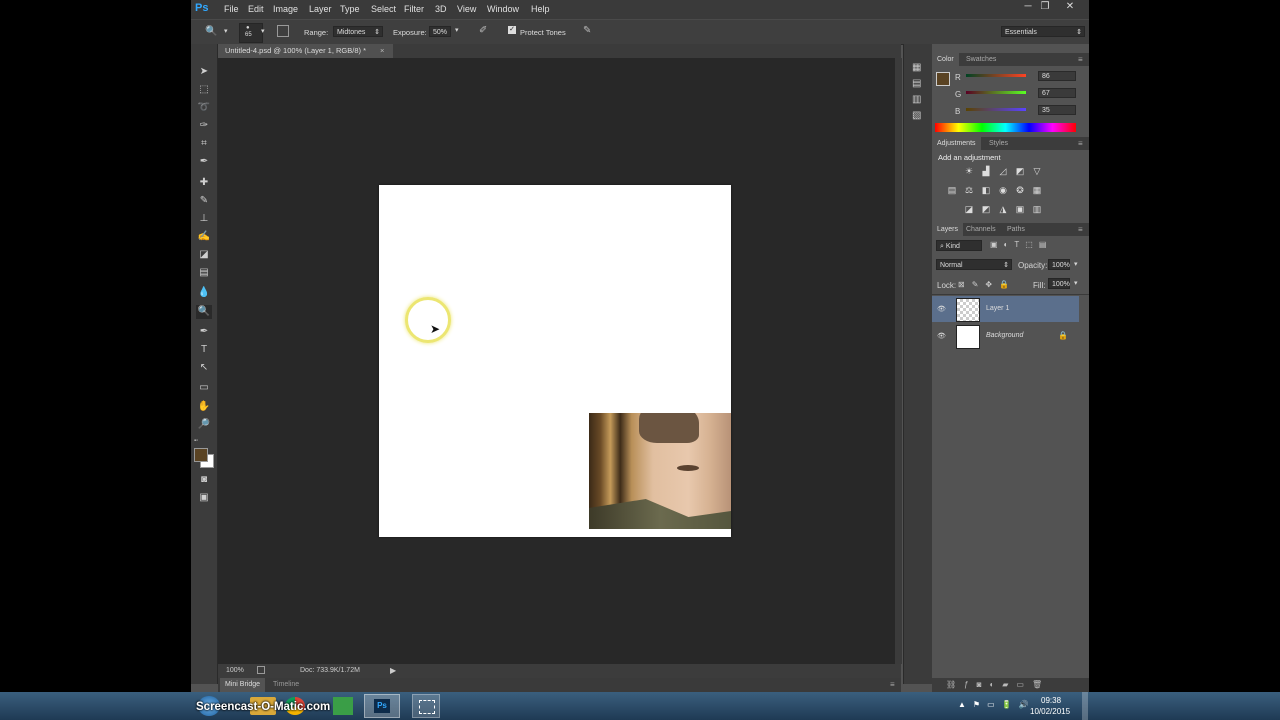 The width and height of the screenshot is (1280, 720). I want to click on brightness-contrast-icon: ☀, so click(969, 171).